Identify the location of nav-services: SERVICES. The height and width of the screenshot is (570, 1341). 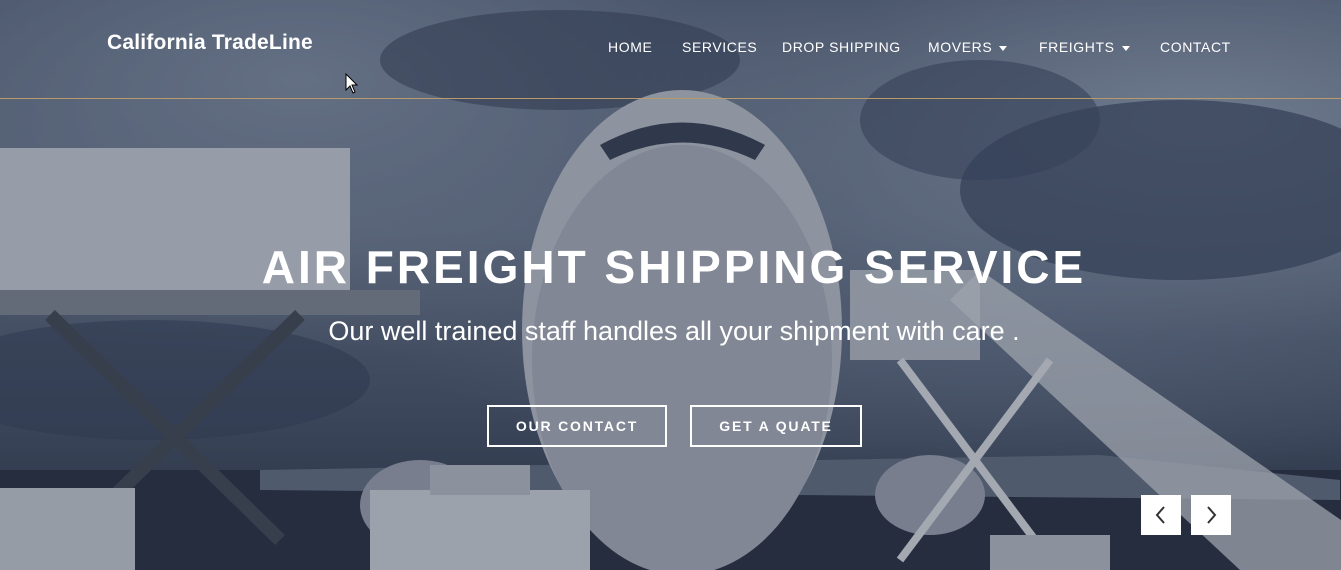
(719, 47).